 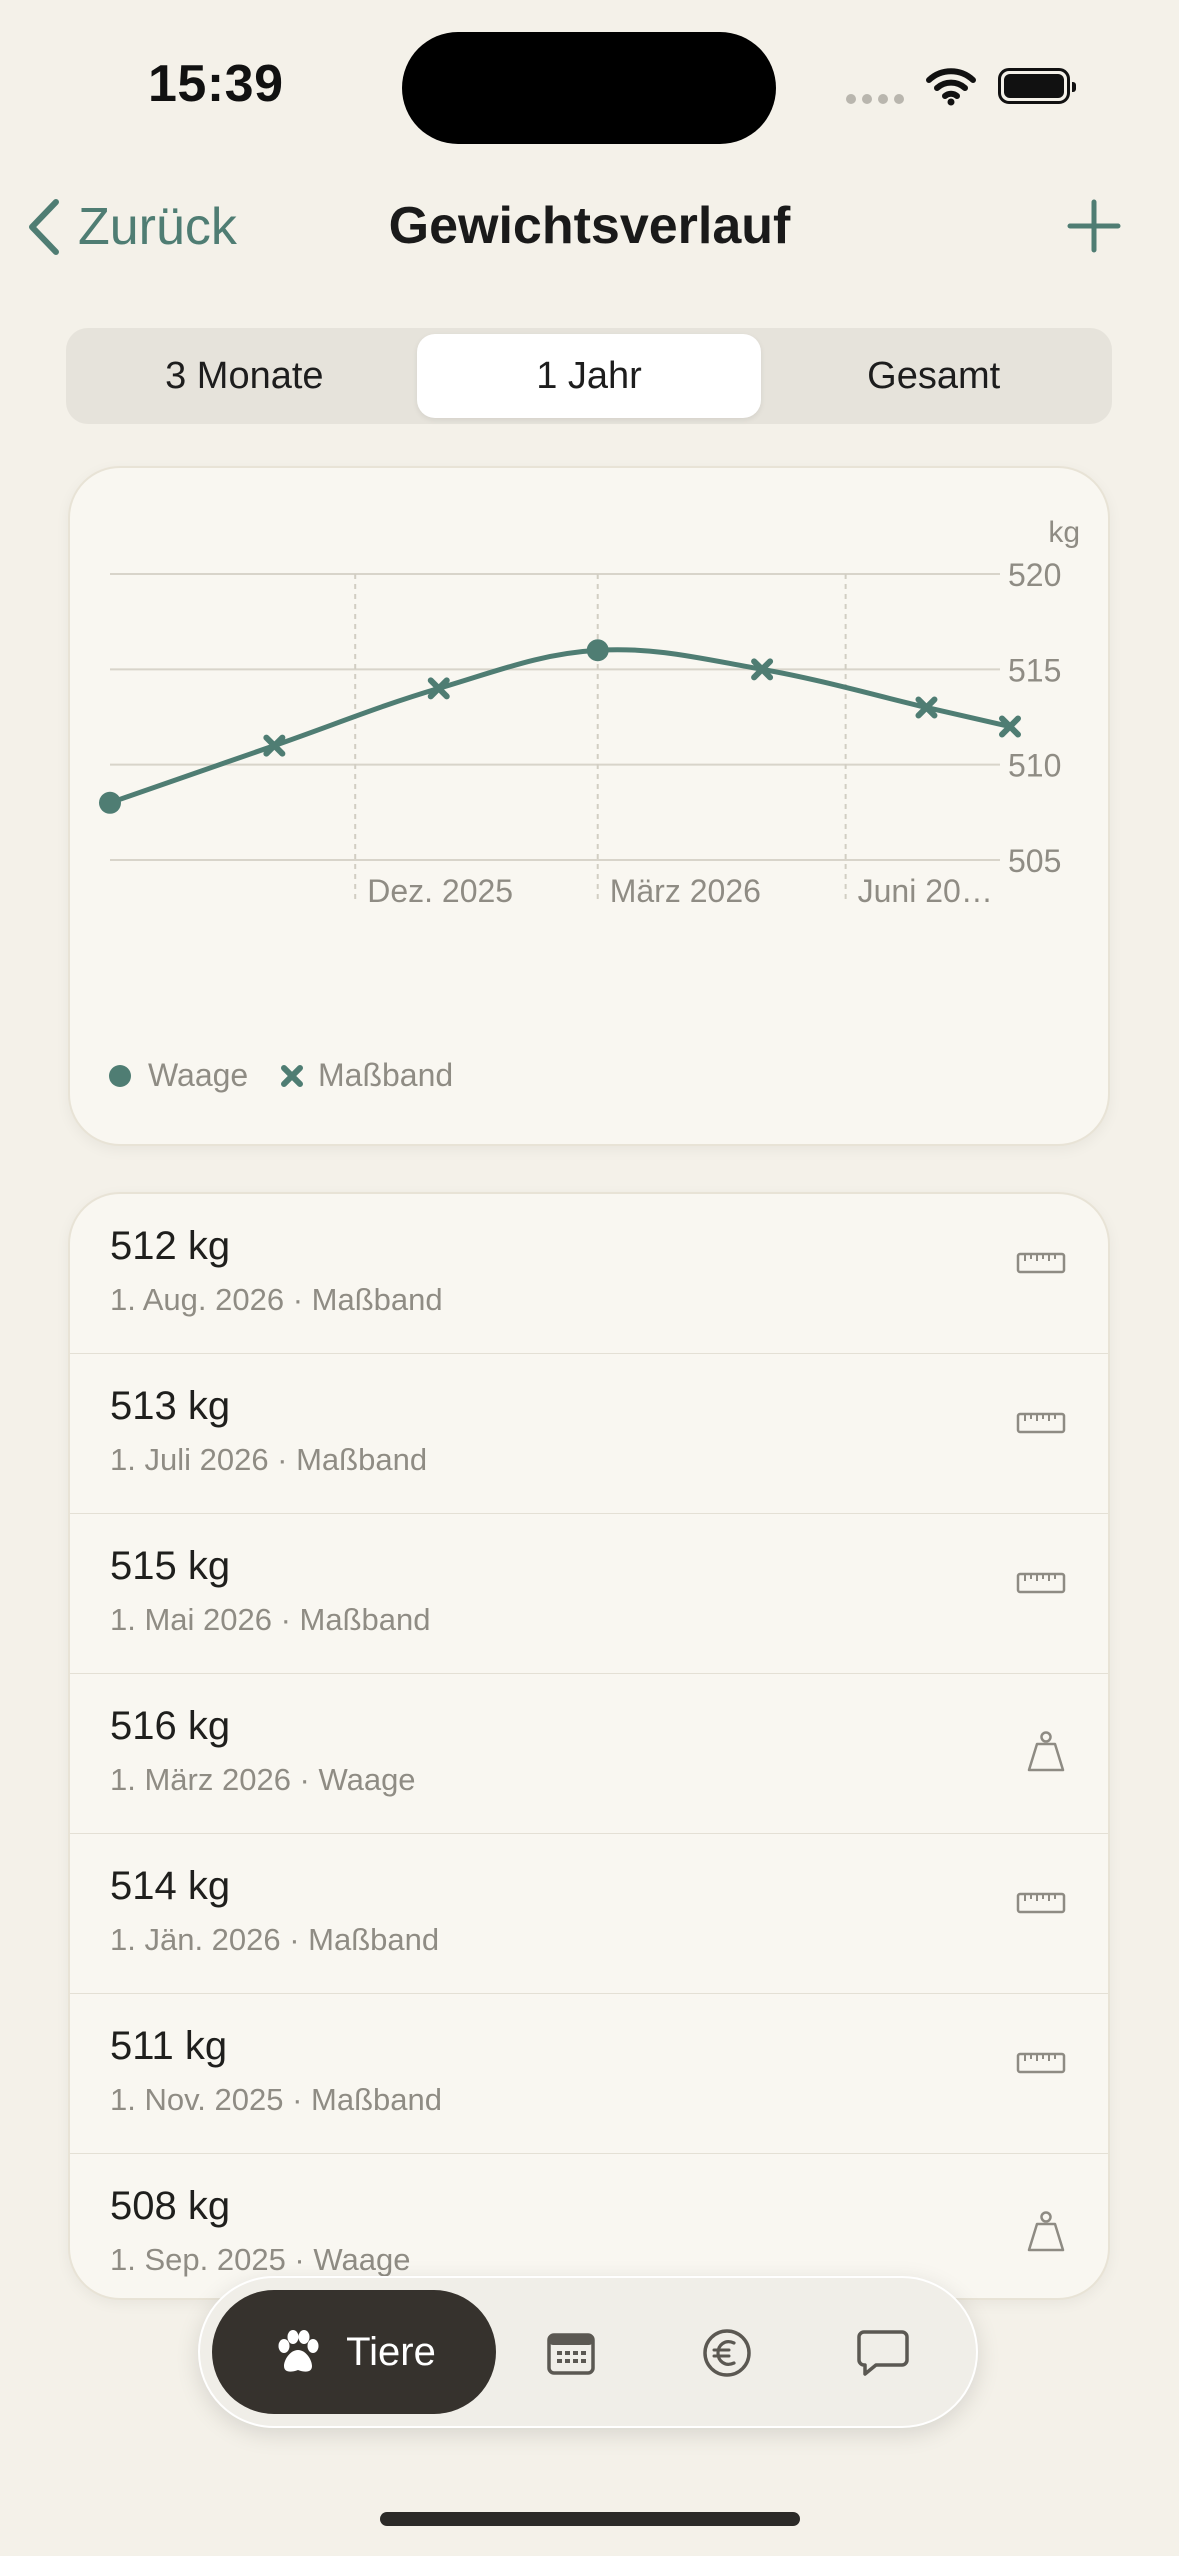 What do you see at coordinates (685, 891) in the screenshot?
I see `x-tick-label: März 2026` at bounding box center [685, 891].